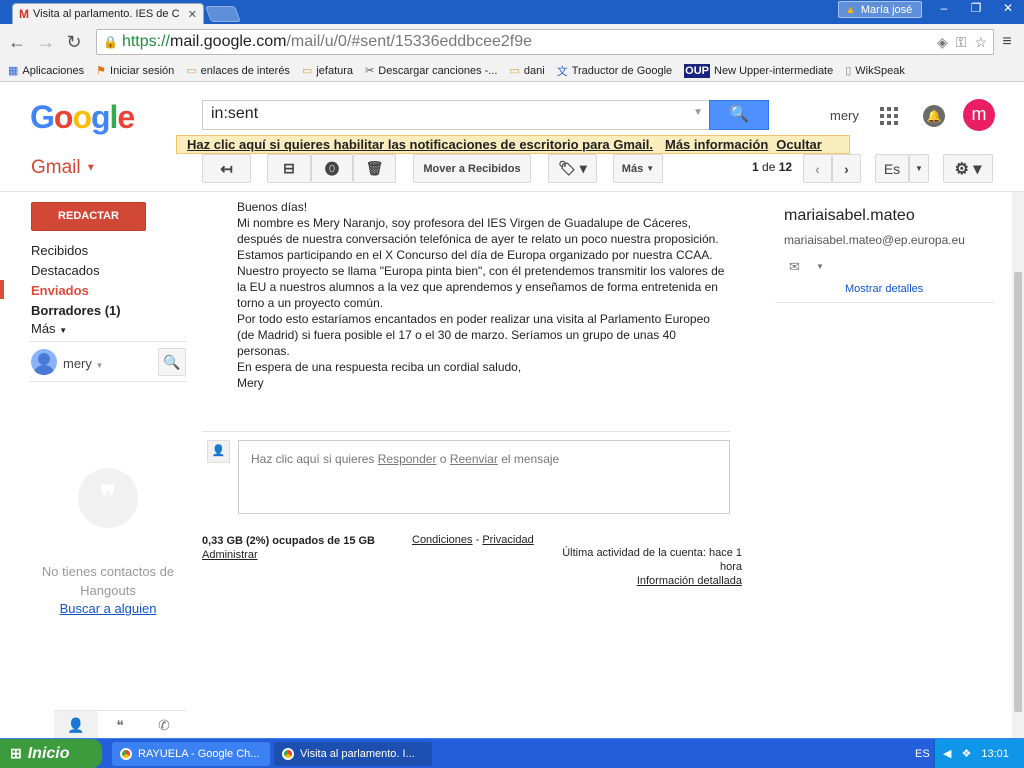 This screenshot has height=768, width=1024. Describe the element at coordinates (82, 117) in the screenshot. I see `google-logo: Google` at that location.